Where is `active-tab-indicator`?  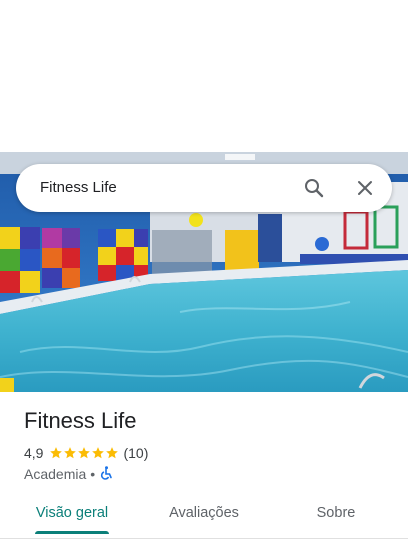 active-tab-indicator is located at coordinates (72, 532).